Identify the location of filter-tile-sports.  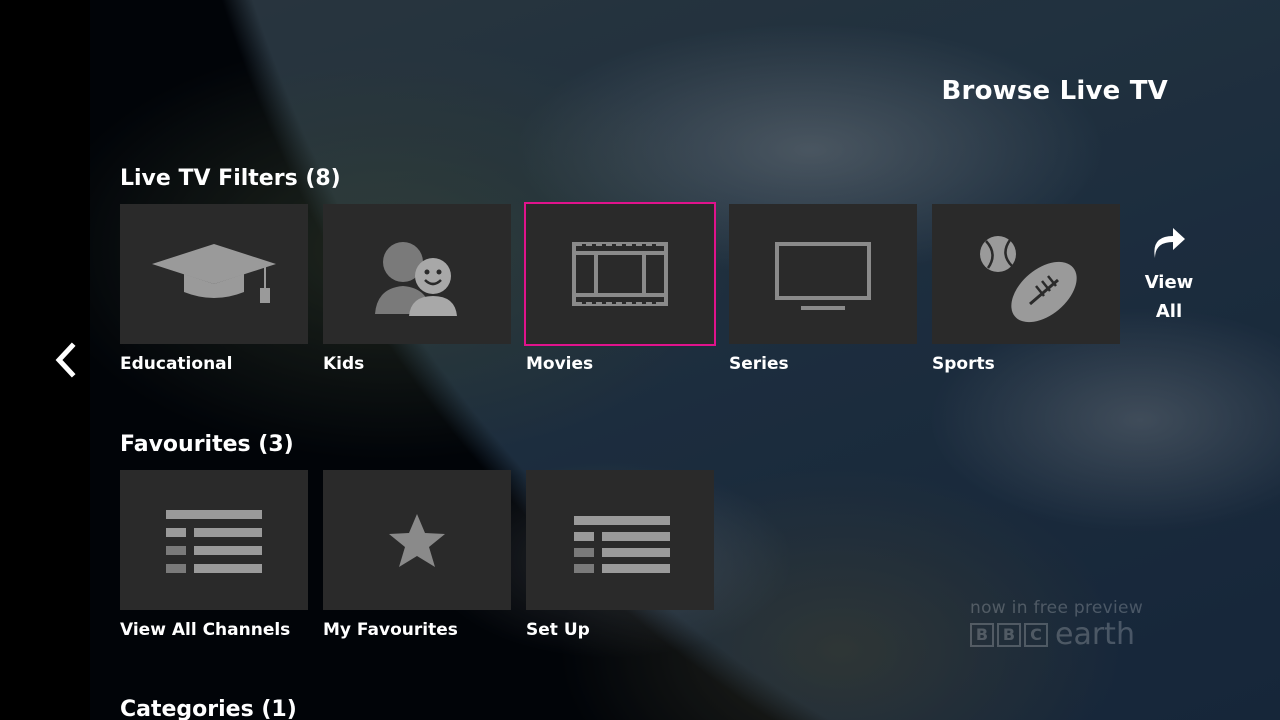
(1026, 274).